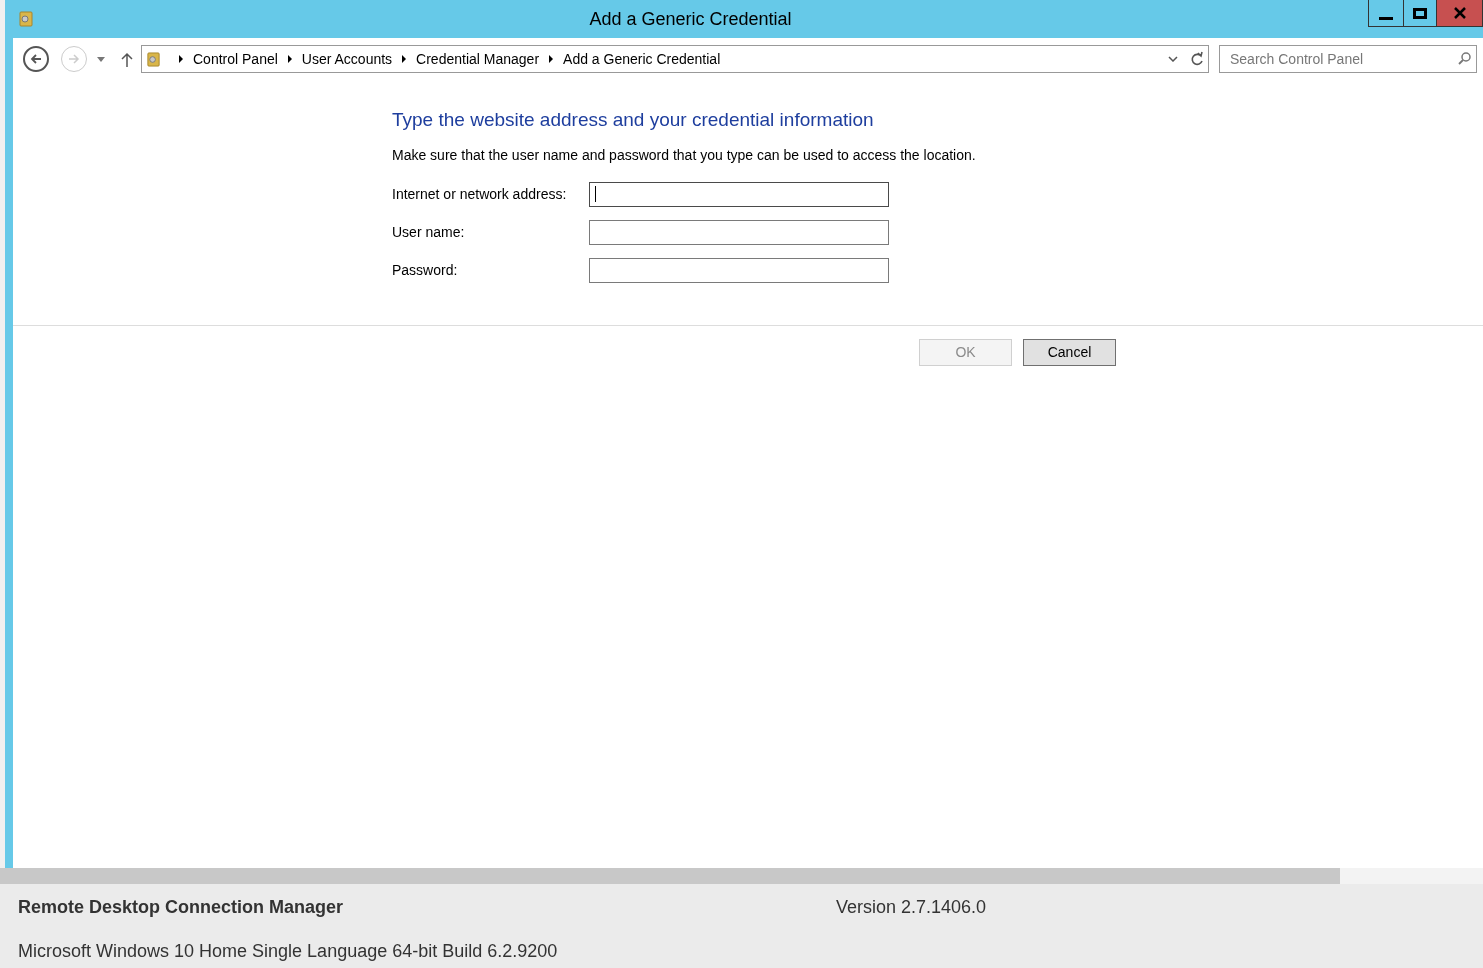 The image size is (1483, 968). What do you see at coordinates (911, 907) in the screenshot?
I see `version-text: Version 2.7.1406.0` at bounding box center [911, 907].